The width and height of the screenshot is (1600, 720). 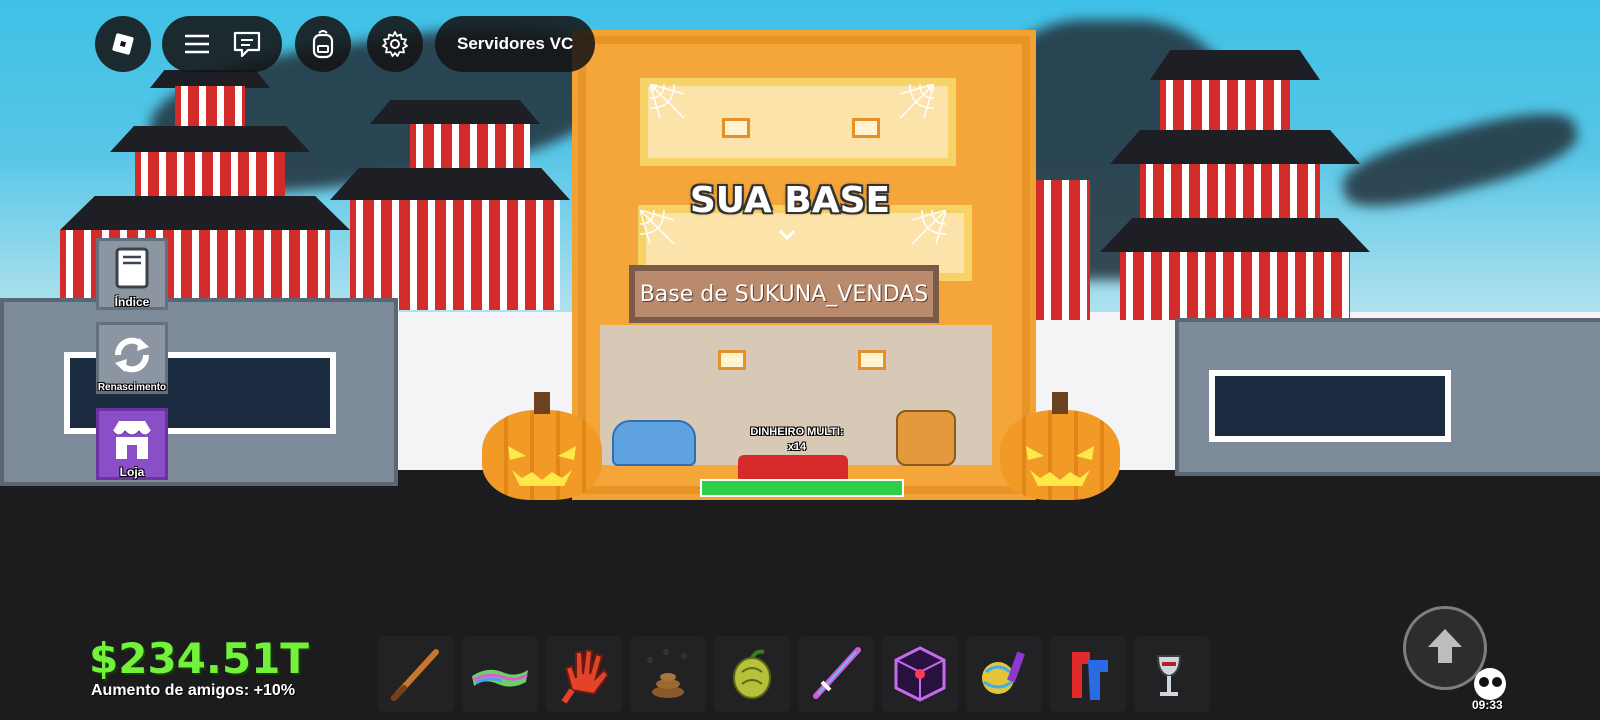 What do you see at coordinates (1060, 446) in the screenshot?
I see `jack-o-lantern-right` at bounding box center [1060, 446].